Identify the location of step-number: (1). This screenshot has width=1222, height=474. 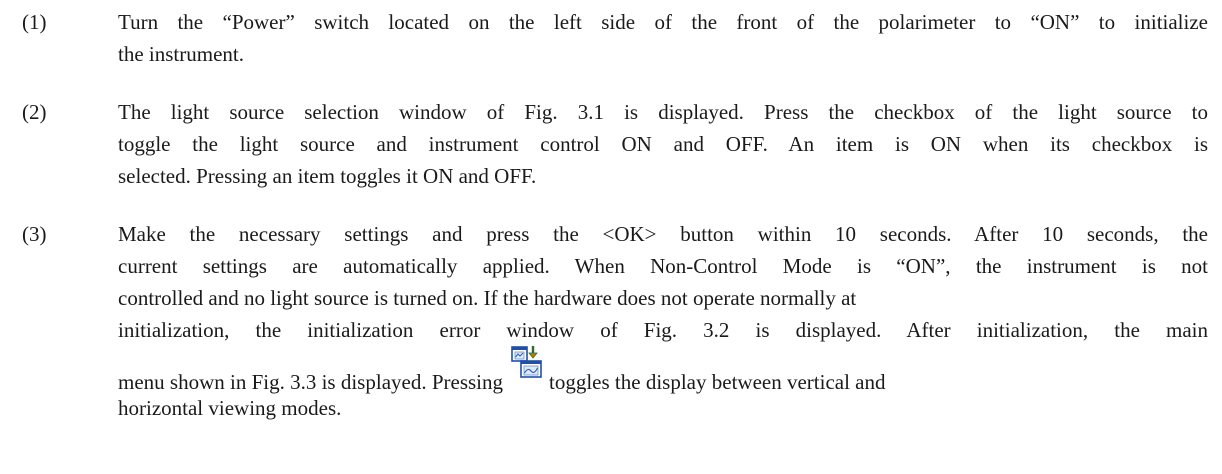
(34, 22).